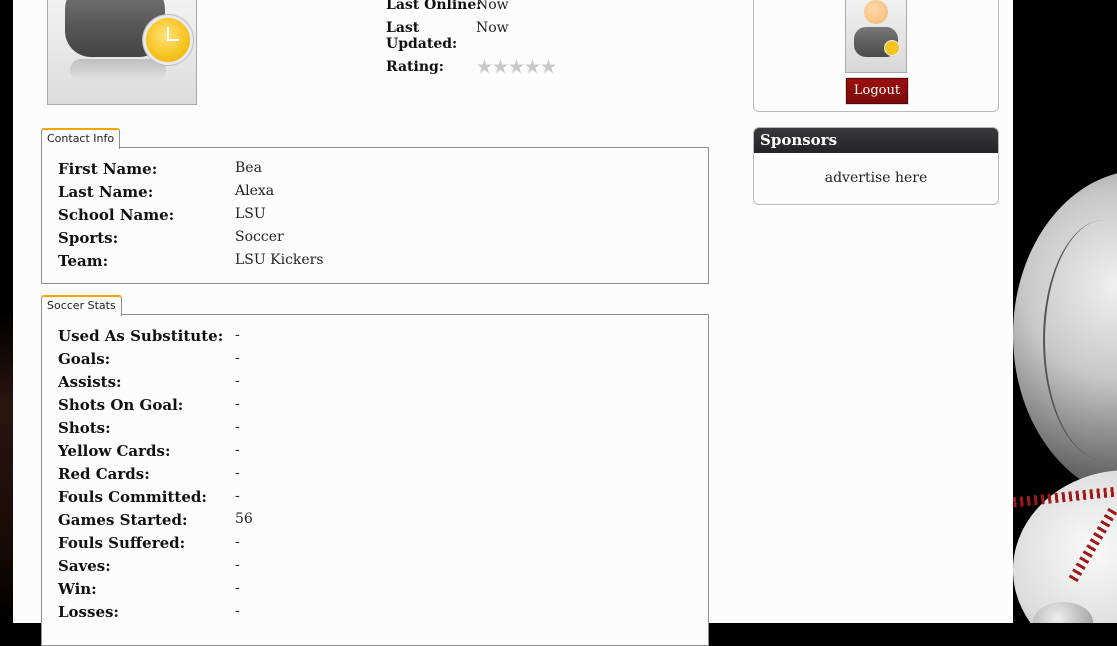 This screenshot has height=646, width=1117. I want to click on field-value: LSU Kickers, so click(279, 260).